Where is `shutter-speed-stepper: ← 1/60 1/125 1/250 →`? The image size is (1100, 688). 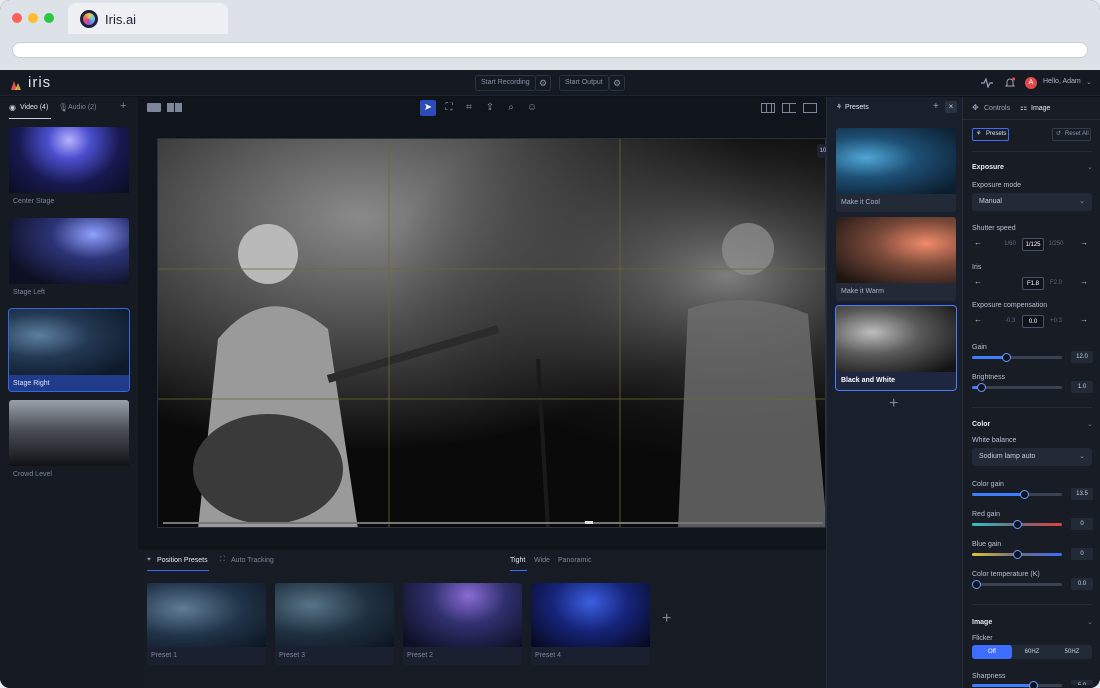 shutter-speed-stepper: ← 1/60 1/125 1/250 → is located at coordinates (1032, 244).